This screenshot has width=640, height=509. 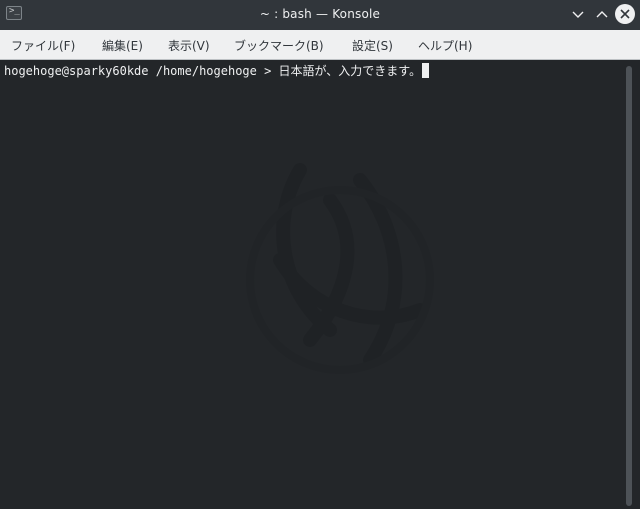 I want to click on chevron-down-icon, so click(x=578, y=14).